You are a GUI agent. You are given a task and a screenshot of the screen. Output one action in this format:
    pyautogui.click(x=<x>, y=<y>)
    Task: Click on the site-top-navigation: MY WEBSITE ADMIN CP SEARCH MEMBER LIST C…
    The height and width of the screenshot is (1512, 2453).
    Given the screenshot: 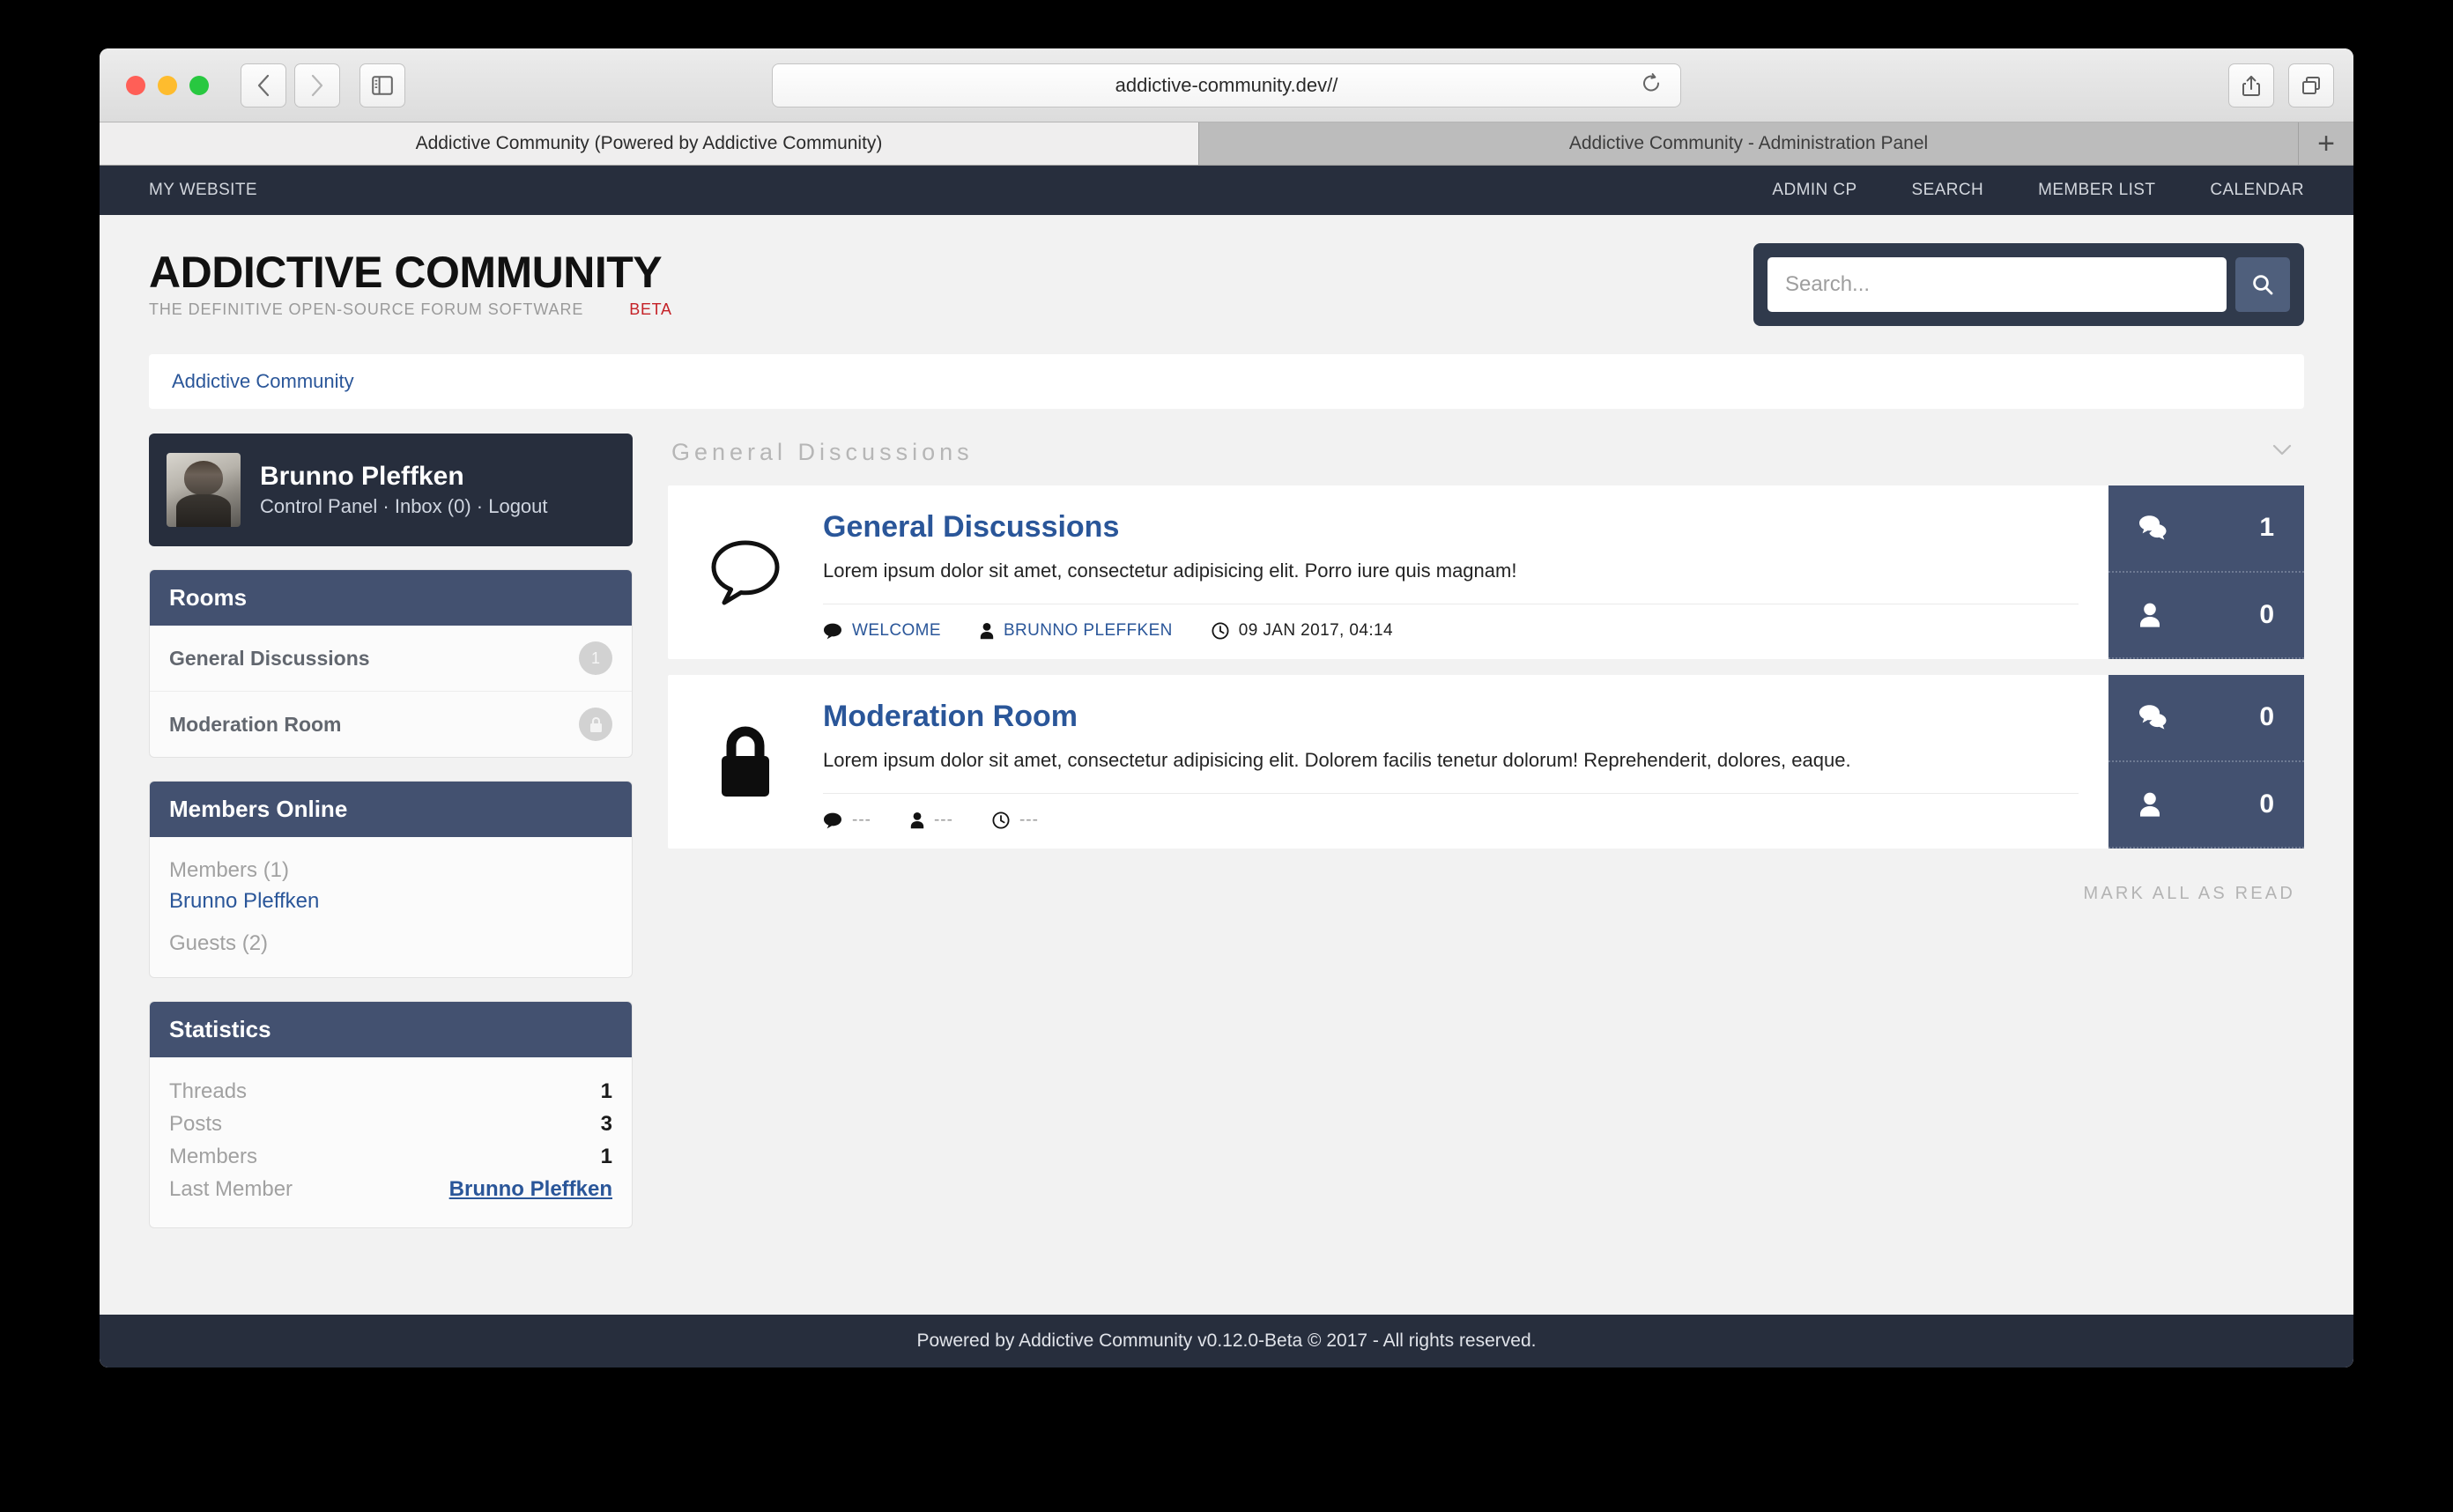 What is the action you would take?
    pyautogui.click(x=1226, y=190)
    